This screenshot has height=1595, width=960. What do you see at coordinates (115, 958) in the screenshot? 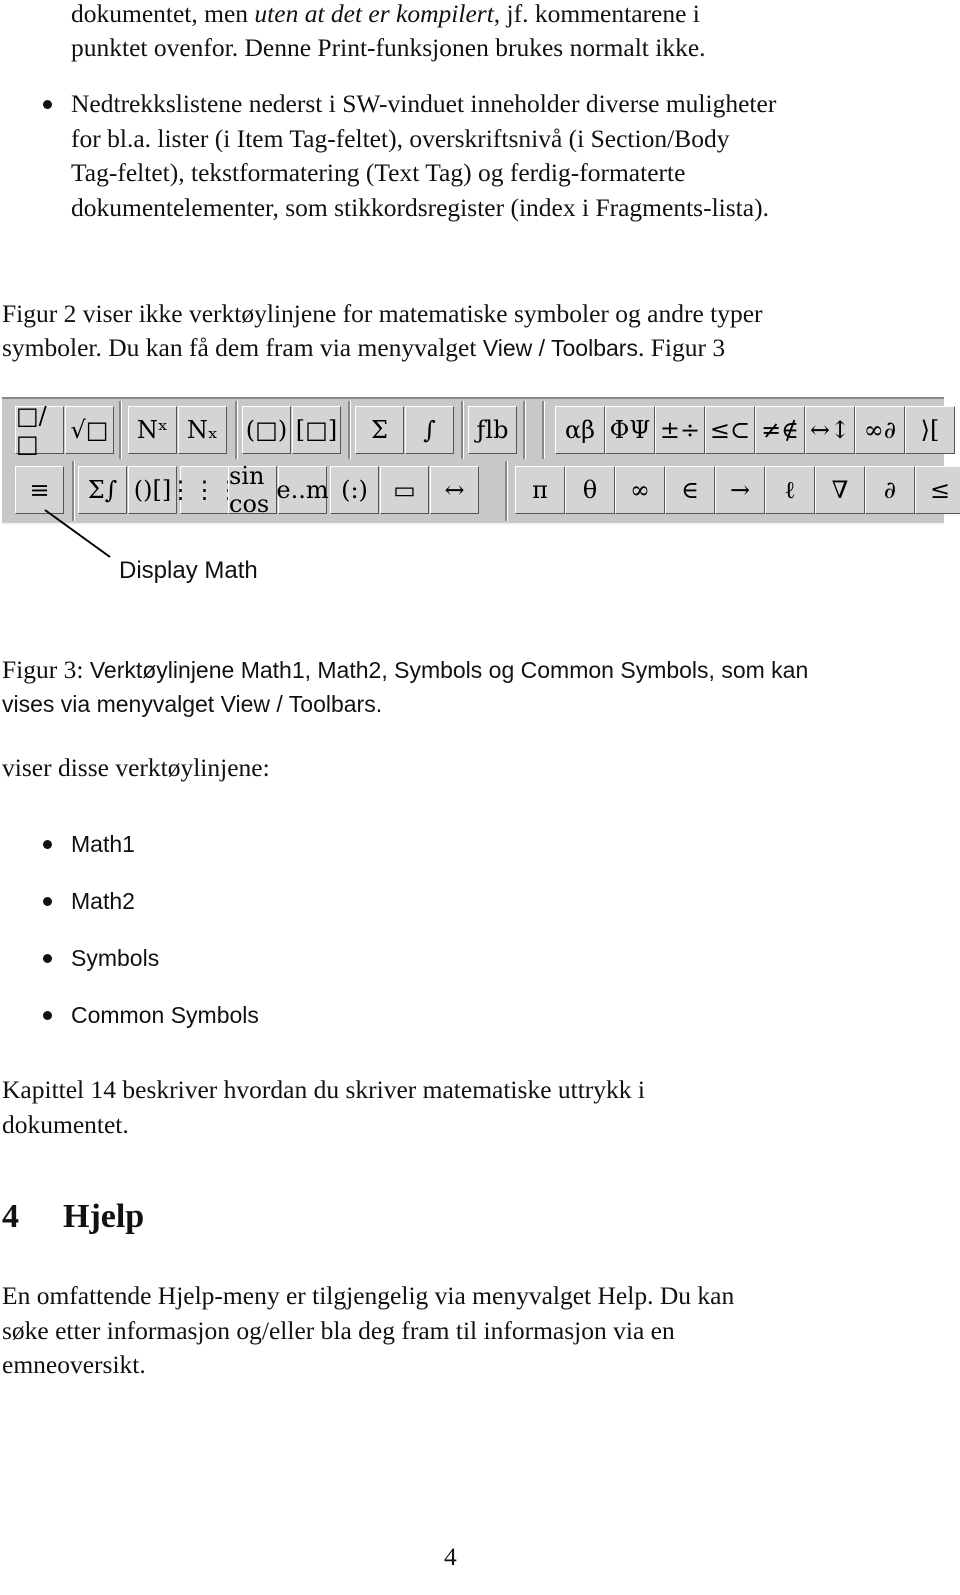
I see `list-item: Symbols` at bounding box center [115, 958].